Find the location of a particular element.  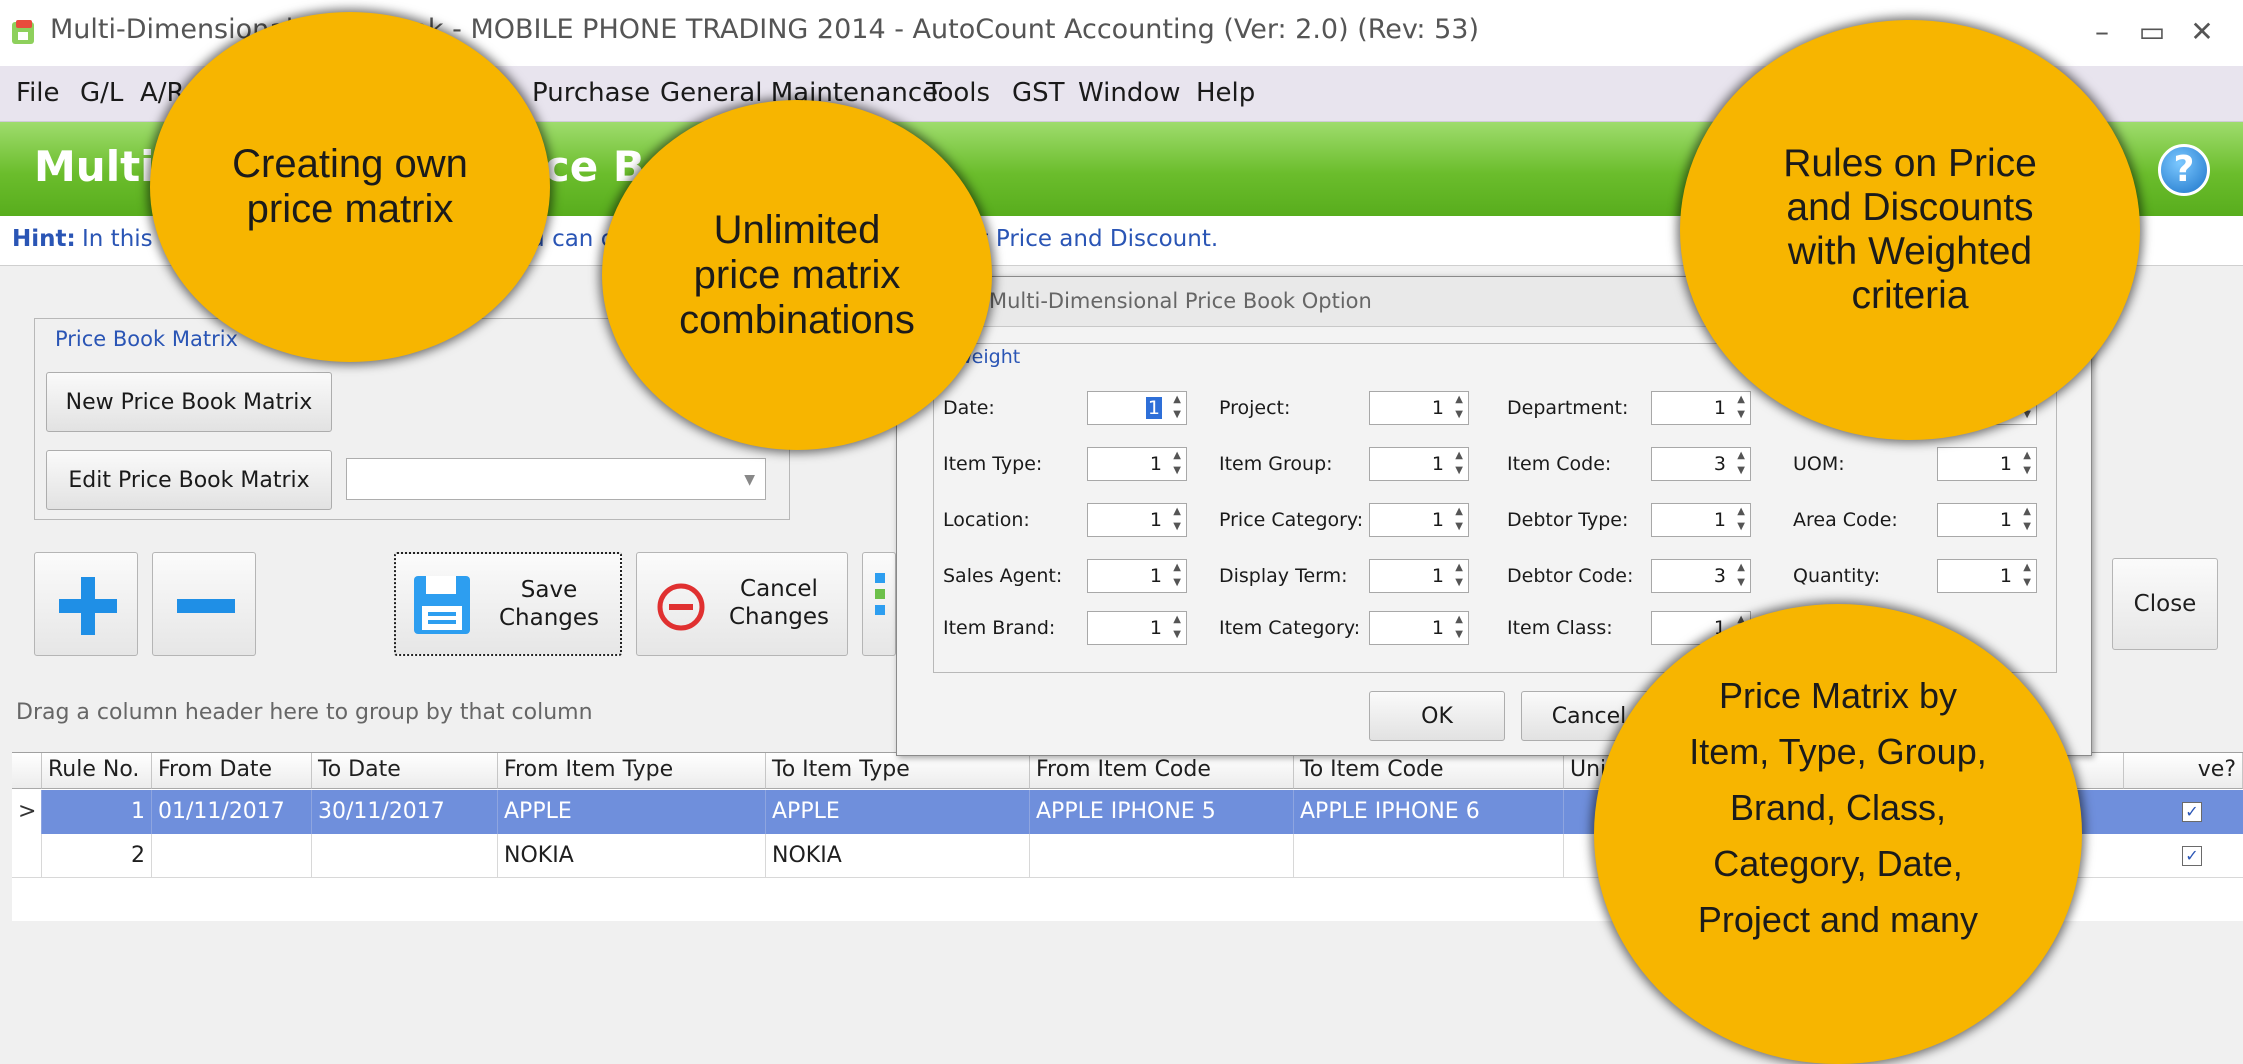

project-weight-spinner: 1 ▲ ▼ is located at coordinates (1419, 408).